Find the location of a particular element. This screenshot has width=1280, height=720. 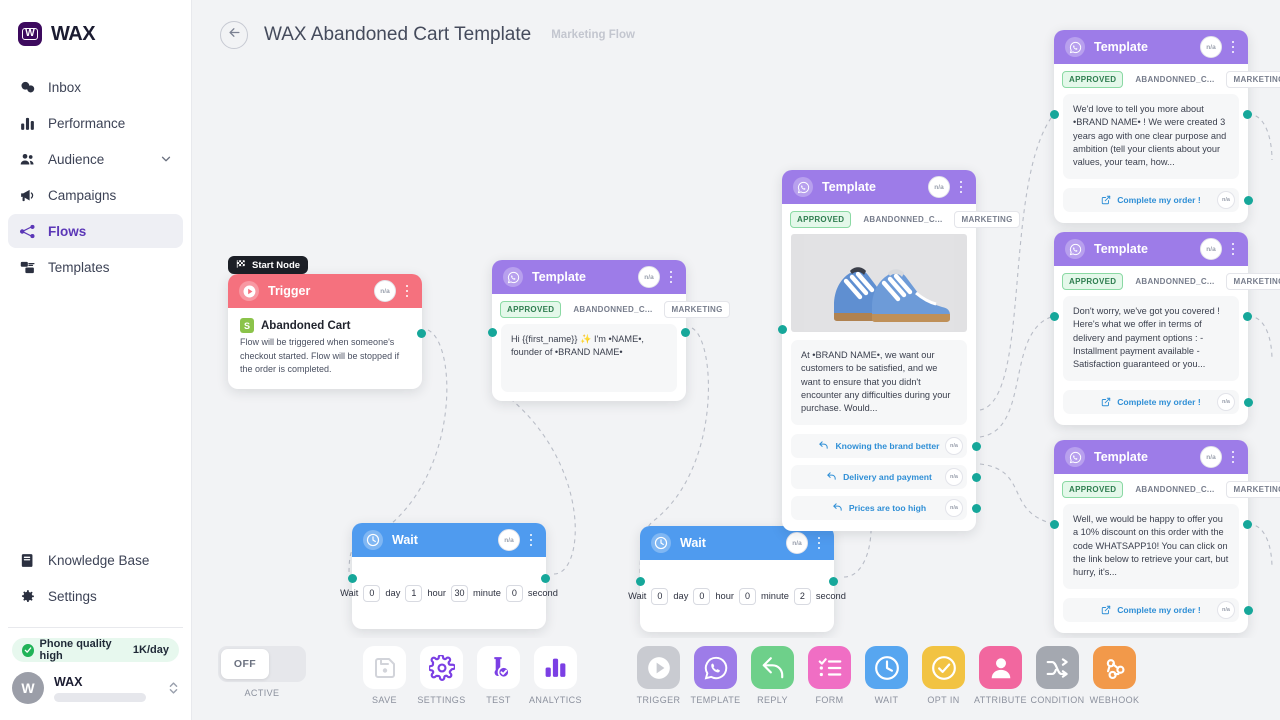

wait-minute-input: 0 is located at coordinates (747, 596).